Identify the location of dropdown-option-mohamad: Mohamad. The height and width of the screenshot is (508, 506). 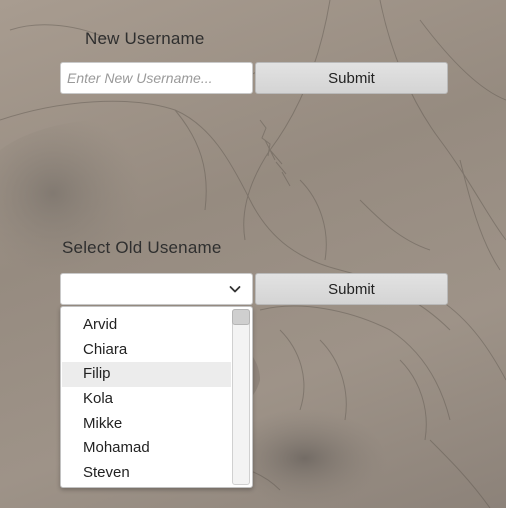
(146, 448).